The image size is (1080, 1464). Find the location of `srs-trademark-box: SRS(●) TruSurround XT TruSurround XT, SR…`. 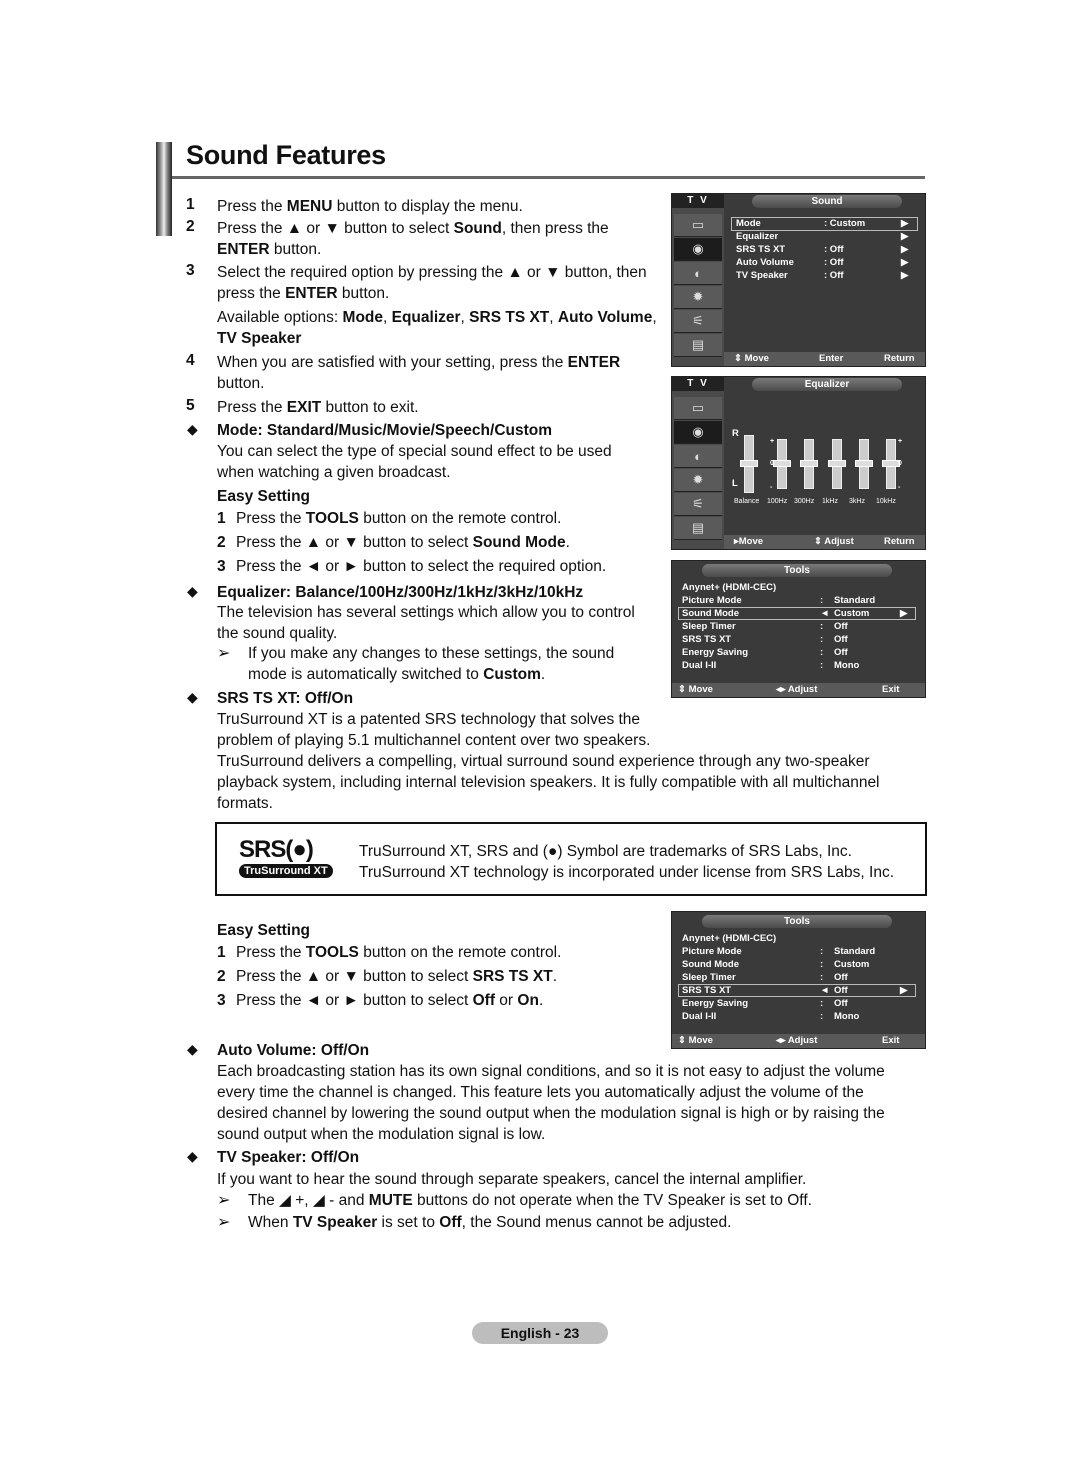

srs-trademark-box: SRS(●) TruSurround XT TruSurround XT, SR… is located at coordinates (571, 859).